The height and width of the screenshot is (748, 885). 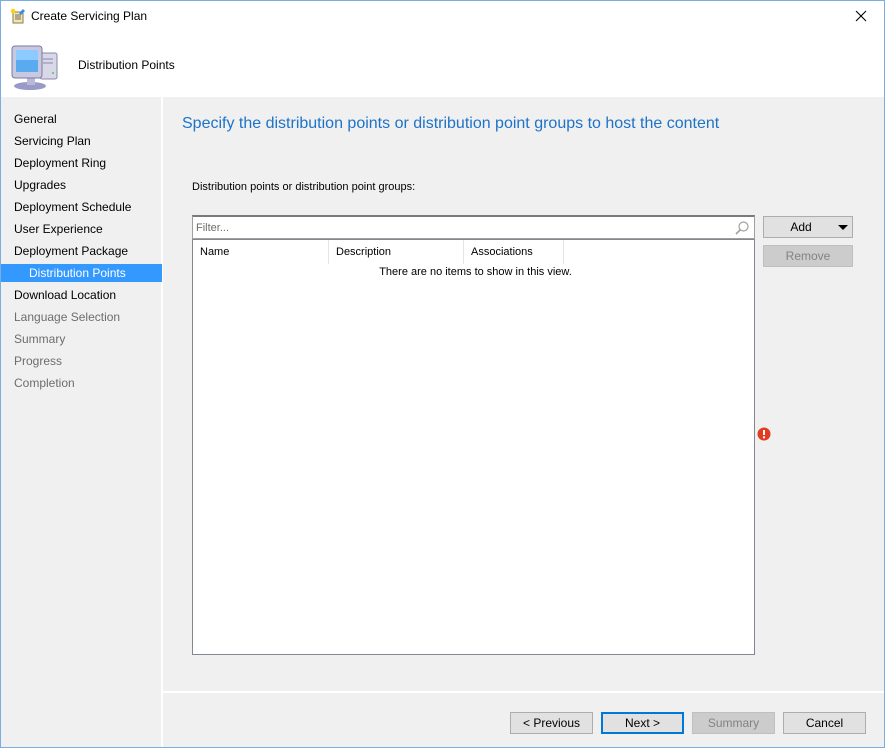 What do you see at coordinates (442, 16) in the screenshot?
I see `title-bar: Create Servicing Plan` at bounding box center [442, 16].